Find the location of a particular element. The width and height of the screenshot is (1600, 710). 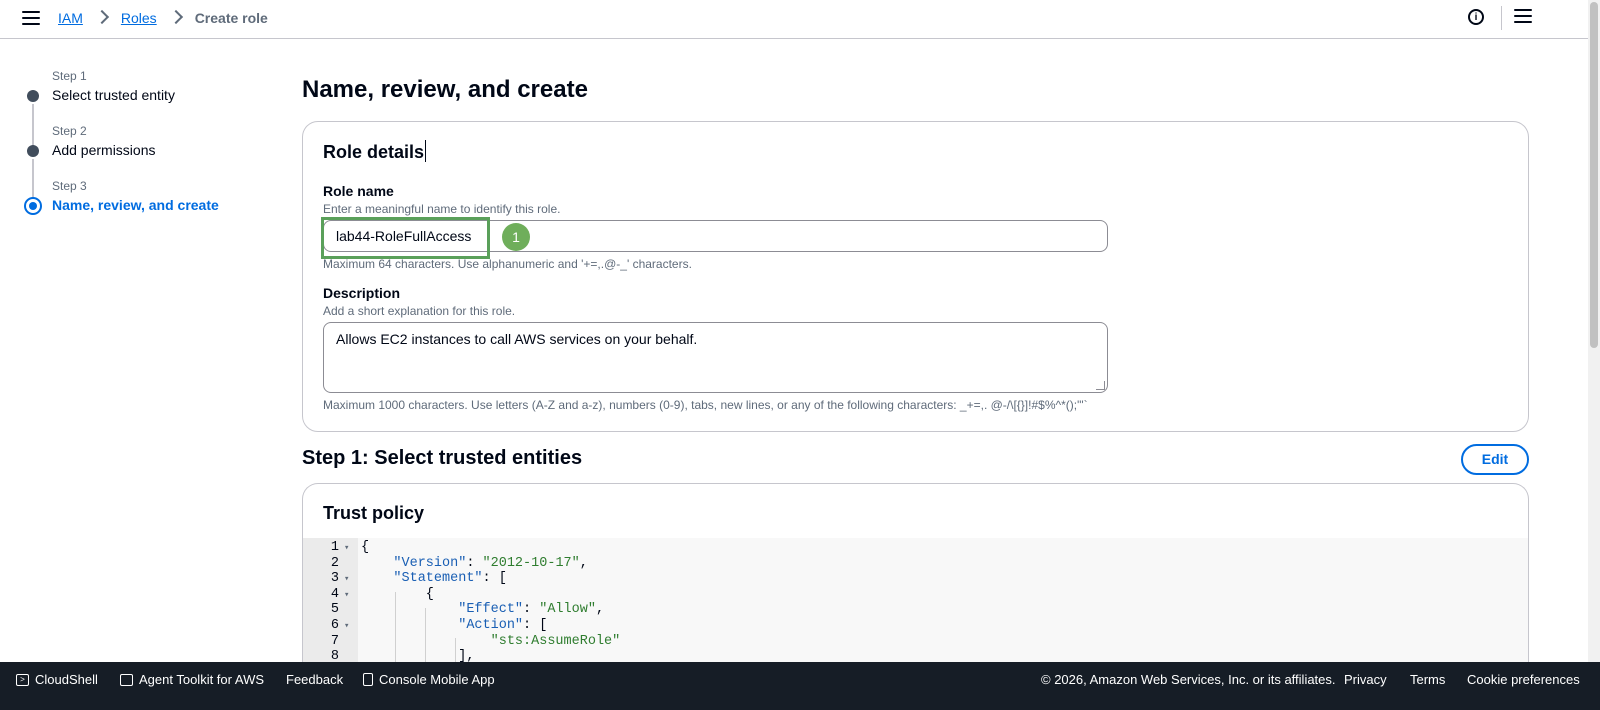

line-number: 1 is located at coordinates (334, 547).